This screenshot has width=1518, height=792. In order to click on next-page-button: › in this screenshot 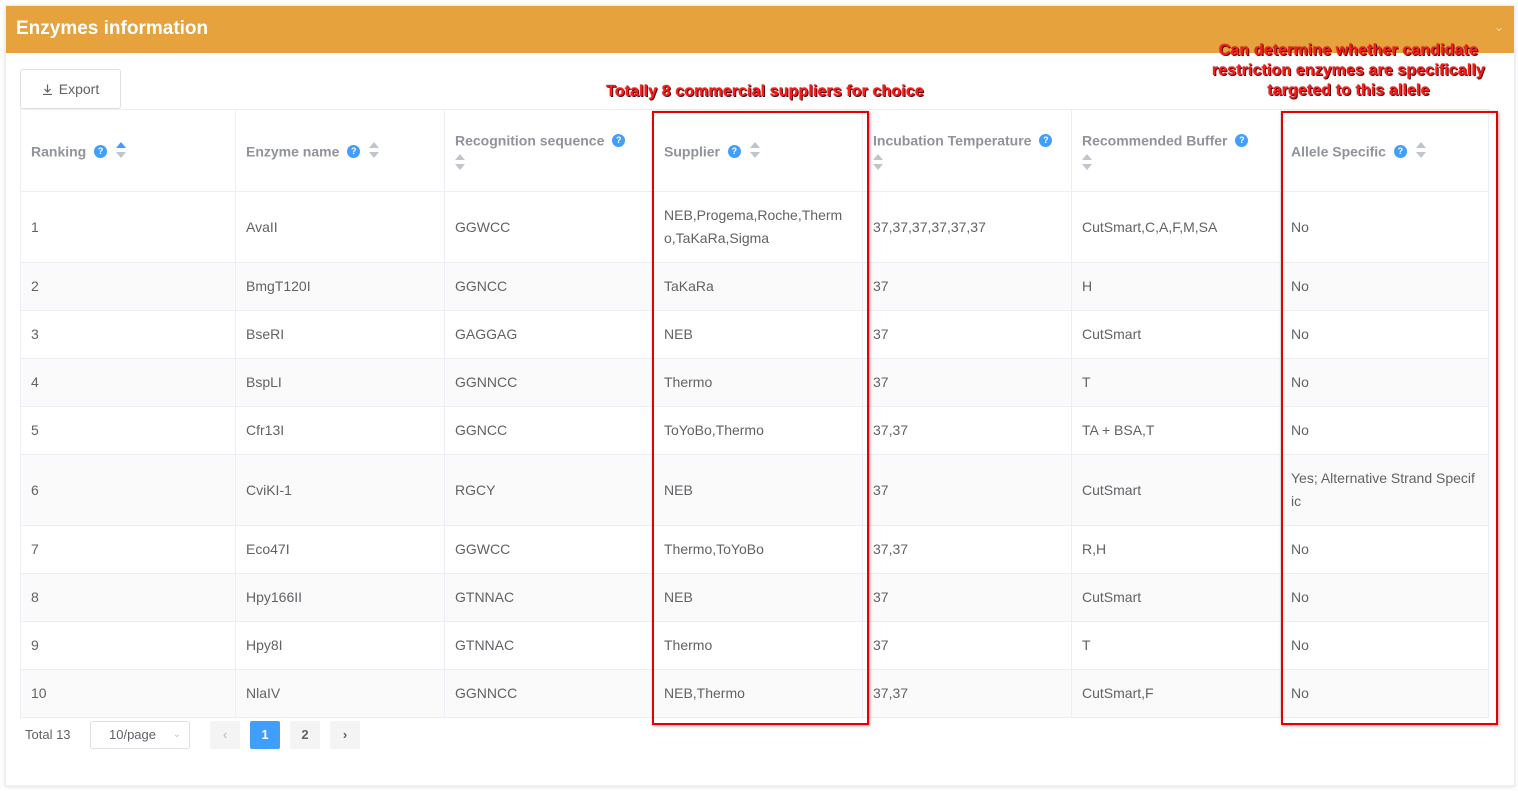, I will do `click(345, 735)`.